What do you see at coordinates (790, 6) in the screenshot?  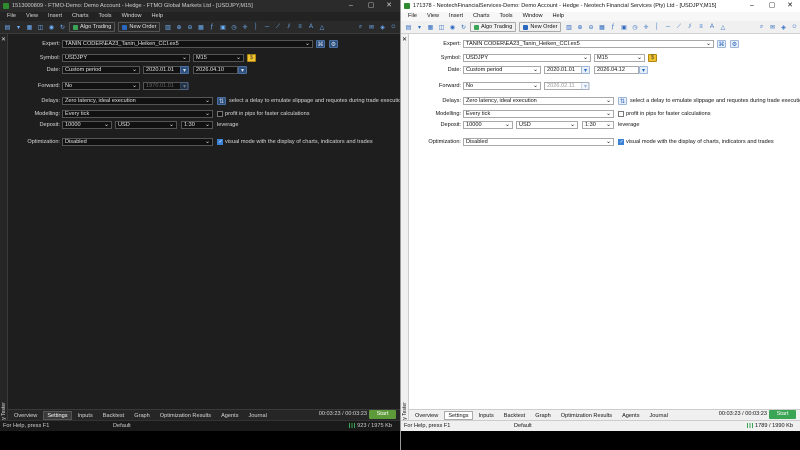 I see `close-icon: ✕` at bounding box center [790, 6].